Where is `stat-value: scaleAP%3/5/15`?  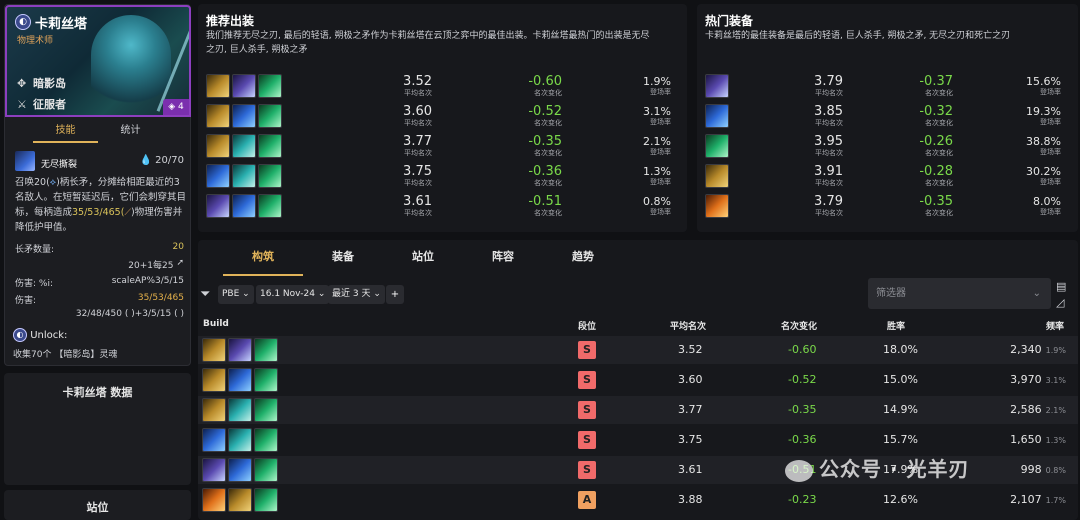 stat-value: scaleAP%3/5/15 is located at coordinates (147, 281).